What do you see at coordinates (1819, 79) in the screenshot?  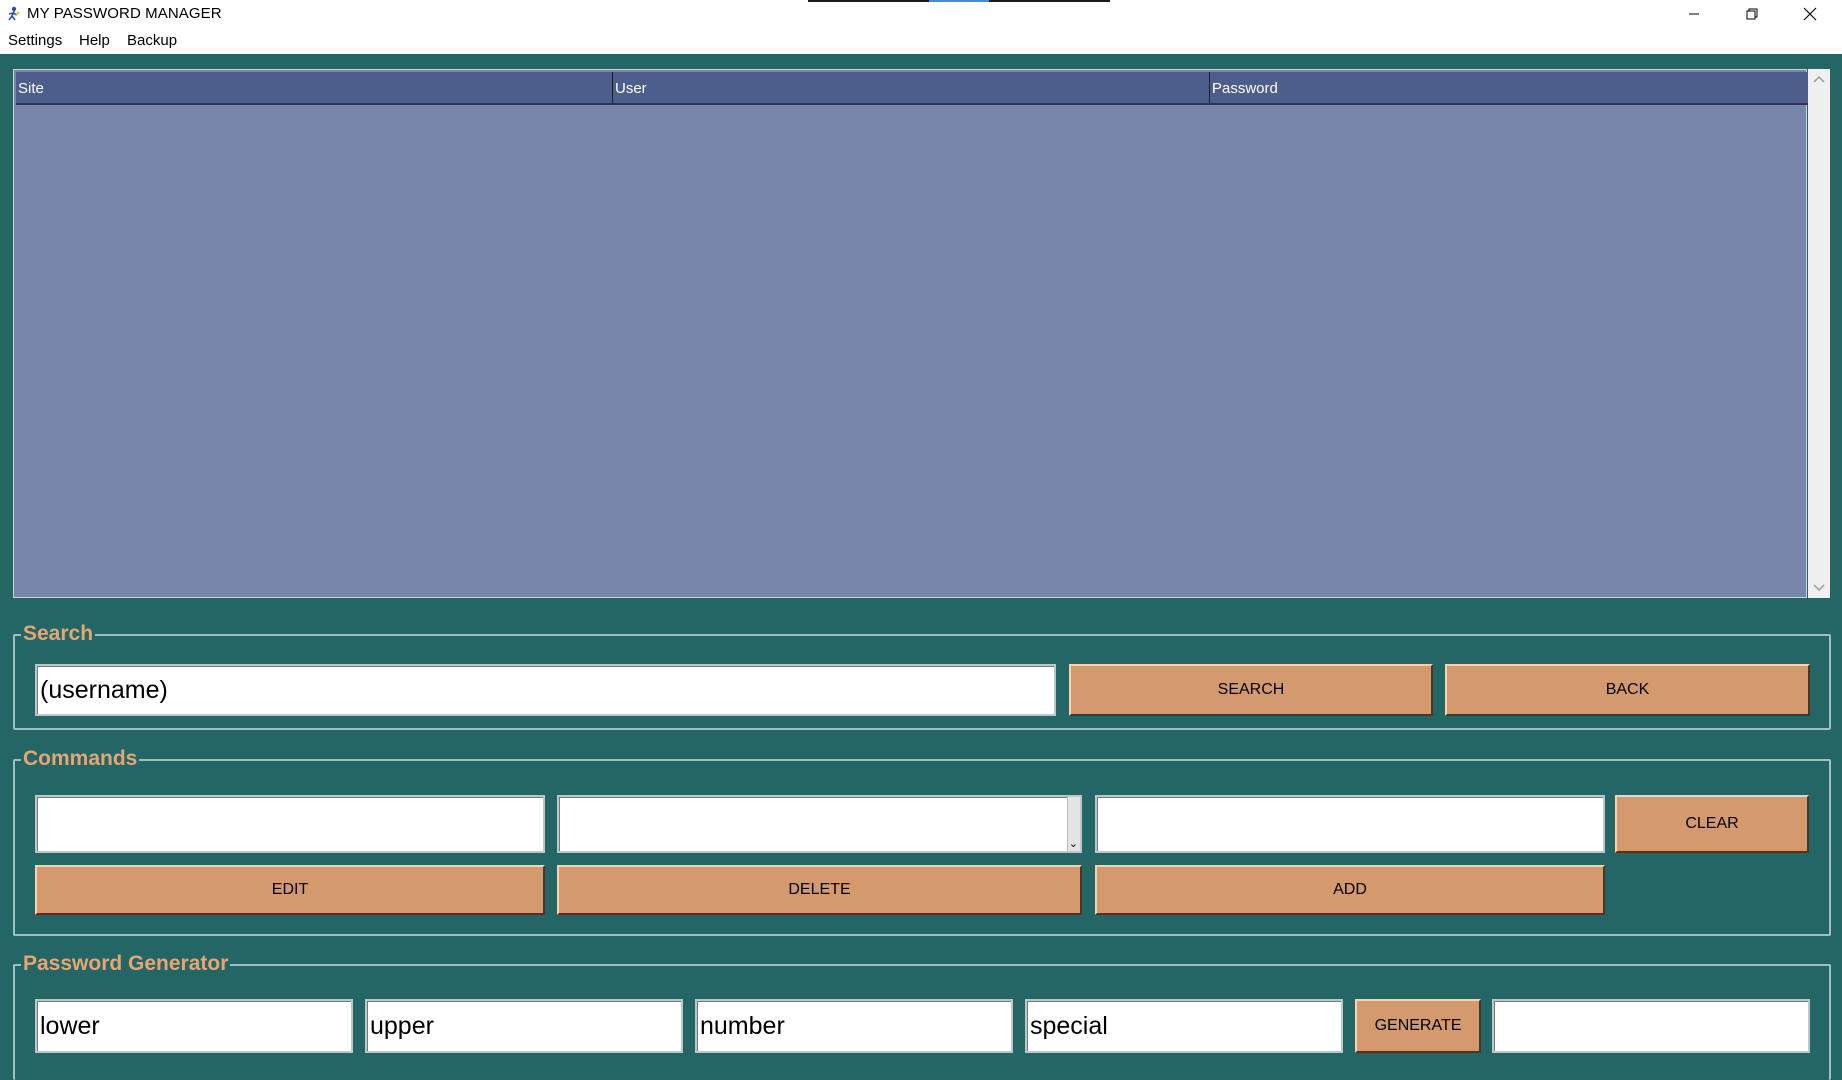 I see `scroll-up-icon` at bounding box center [1819, 79].